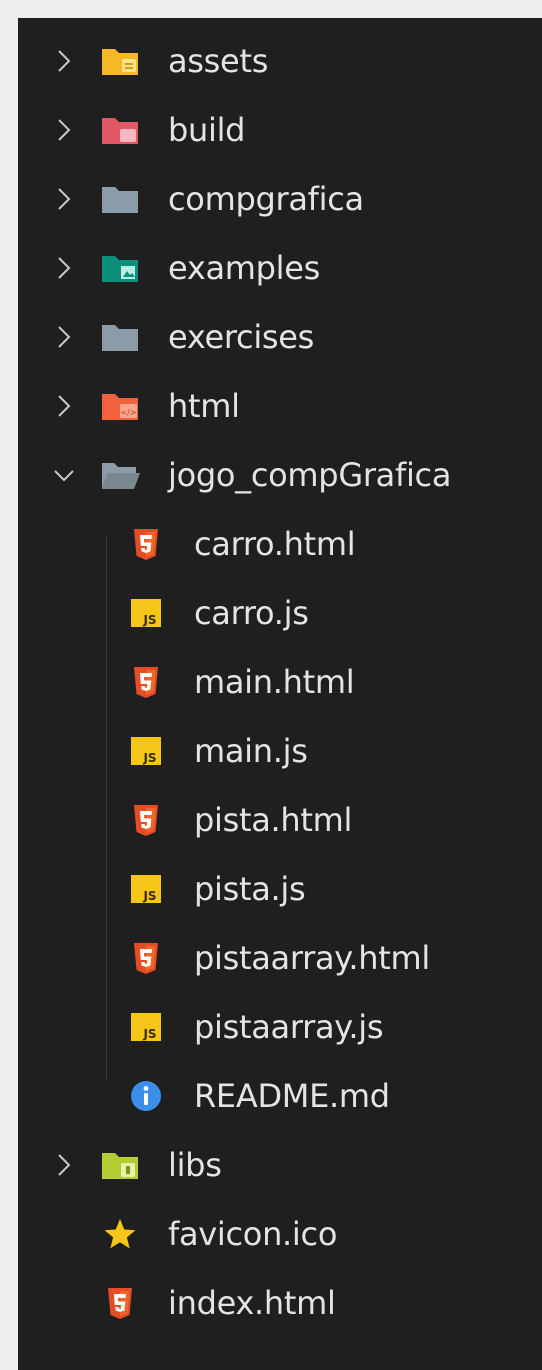 The width and height of the screenshot is (542, 1370). Describe the element at coordinates (120, 61) in the screenshot. I see `folder-assets-icon` at that location.